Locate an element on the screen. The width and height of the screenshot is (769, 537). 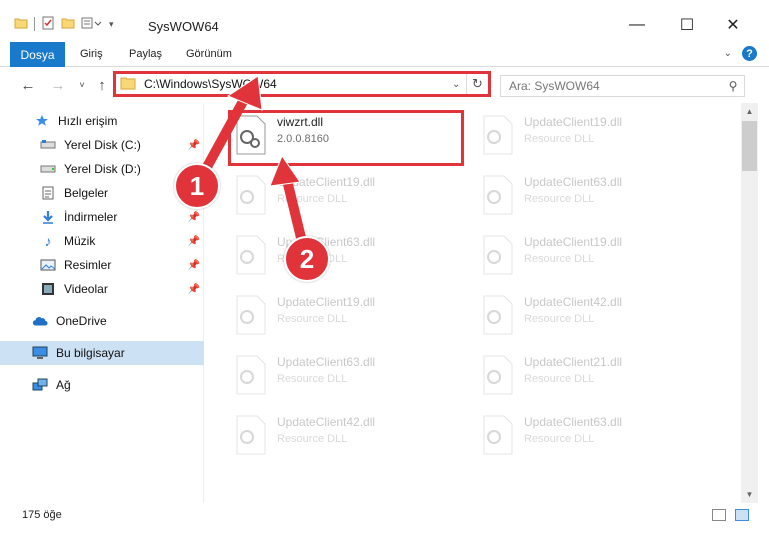
star-icon is located at coordinates (42, 121).